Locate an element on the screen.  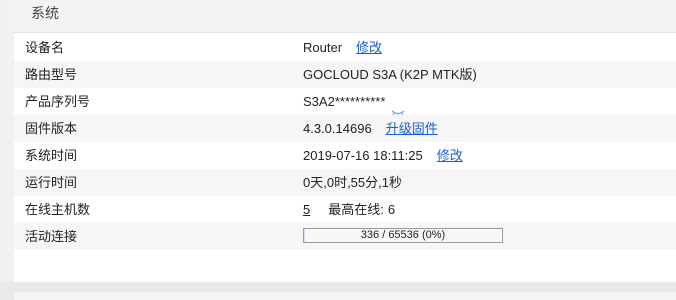
row-online-hosts: 在线主机数 5 最高在线: 6 is located at coordinates (345, 209).